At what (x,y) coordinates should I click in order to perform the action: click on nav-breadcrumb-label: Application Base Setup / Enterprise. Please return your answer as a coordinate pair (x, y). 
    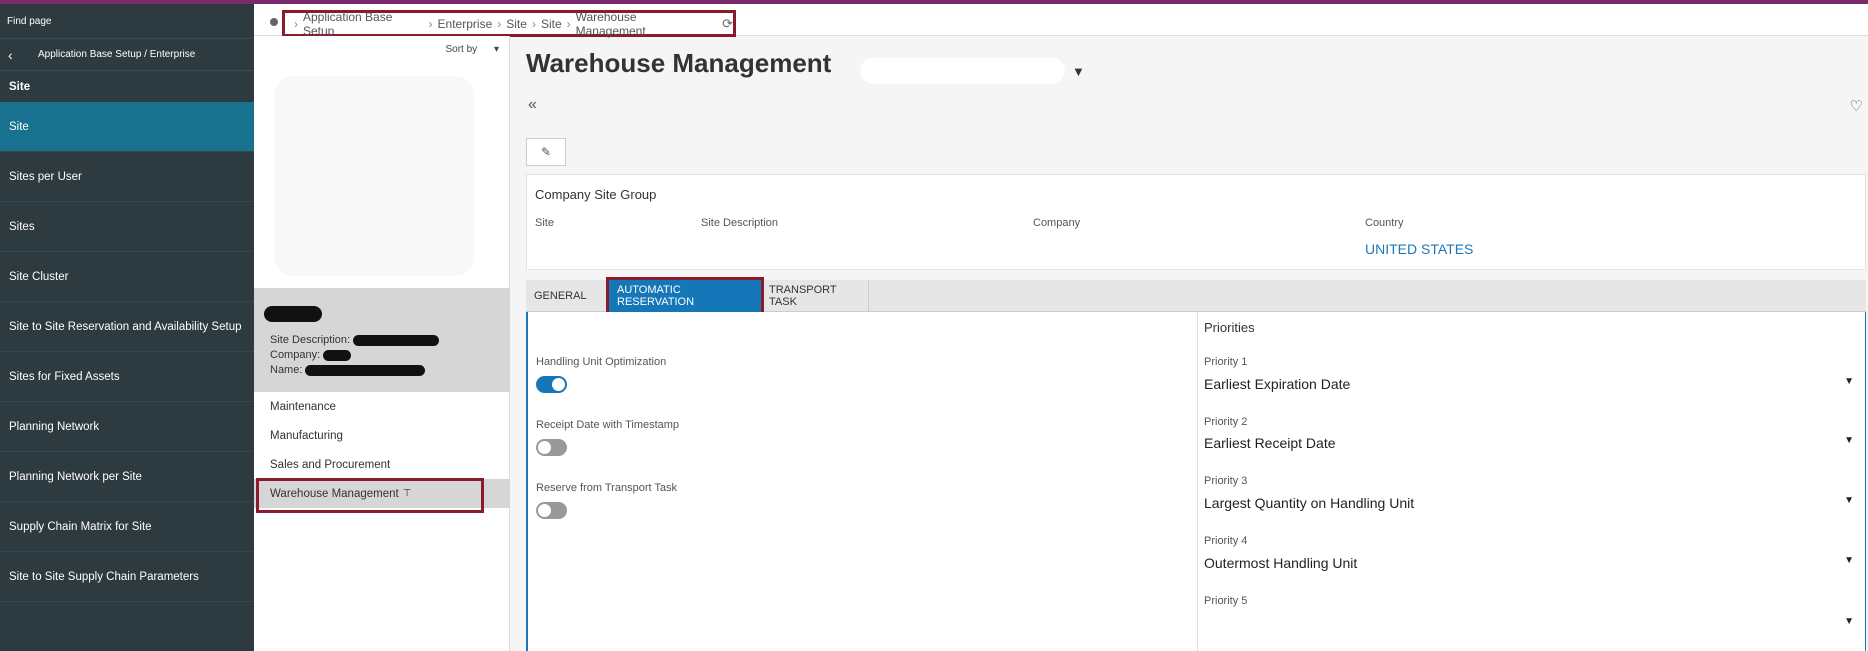
    Looking at the image, I should click on (117, 54).